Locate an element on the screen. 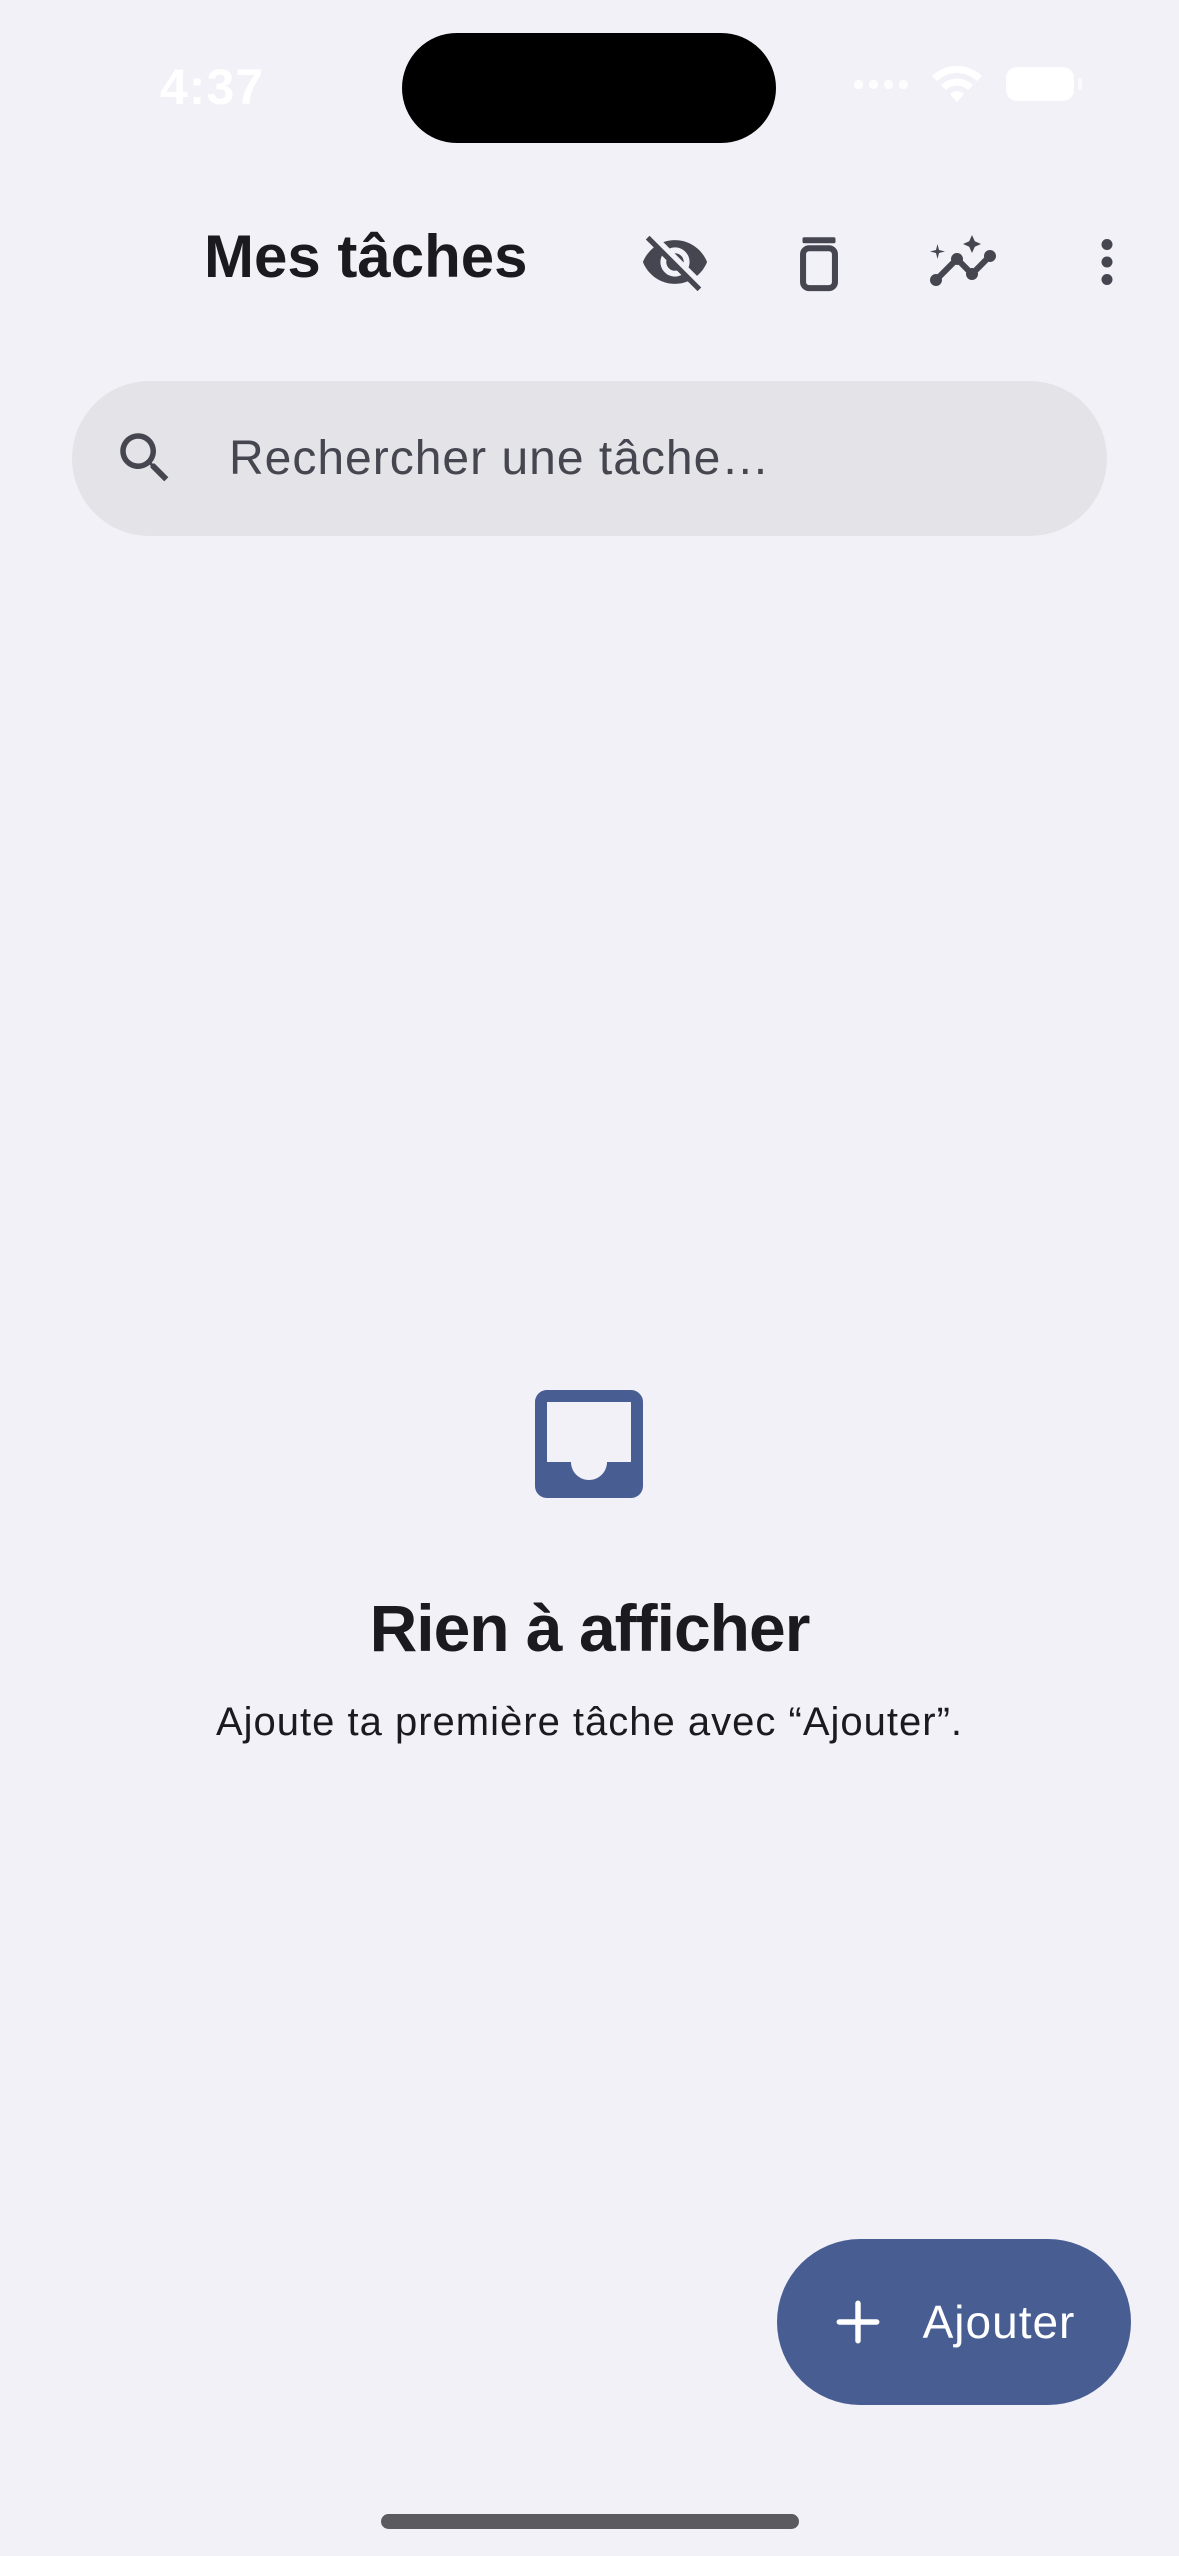 This screenshot has height=2556, width=1179. insights-button is located at coordinates (963, 262).